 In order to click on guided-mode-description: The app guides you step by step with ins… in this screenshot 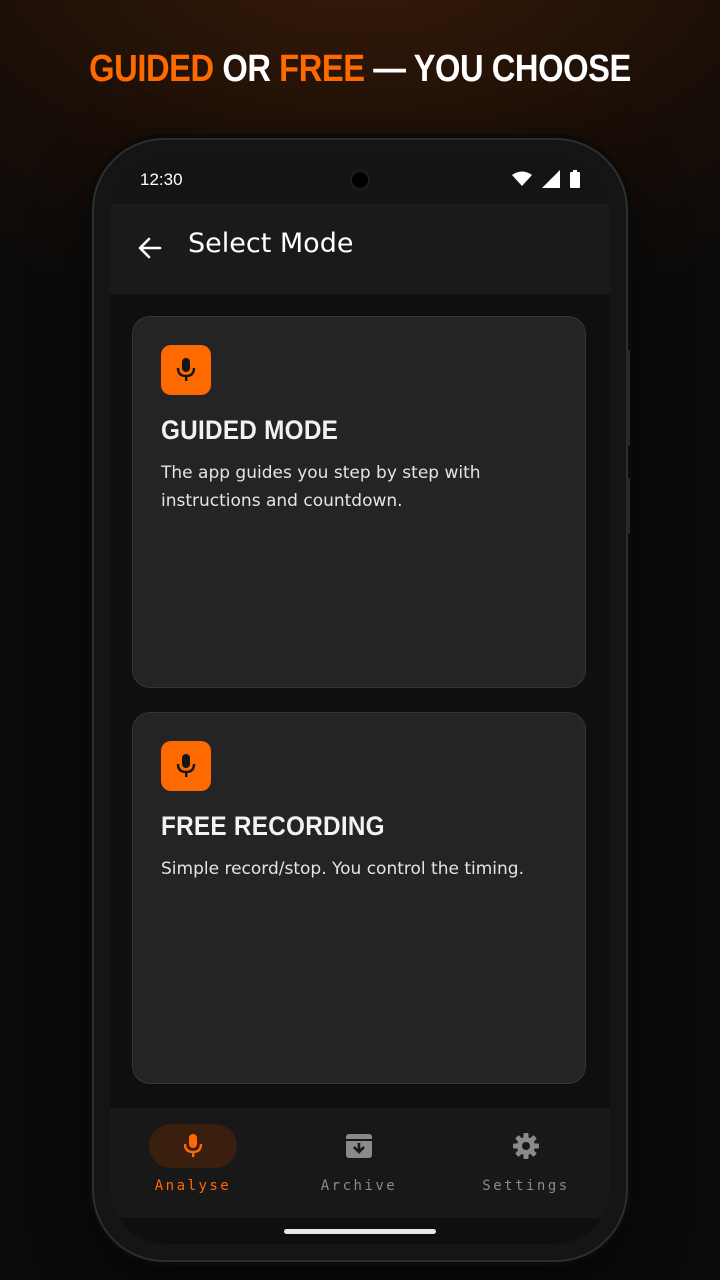, I will do `click(321, 487)`.